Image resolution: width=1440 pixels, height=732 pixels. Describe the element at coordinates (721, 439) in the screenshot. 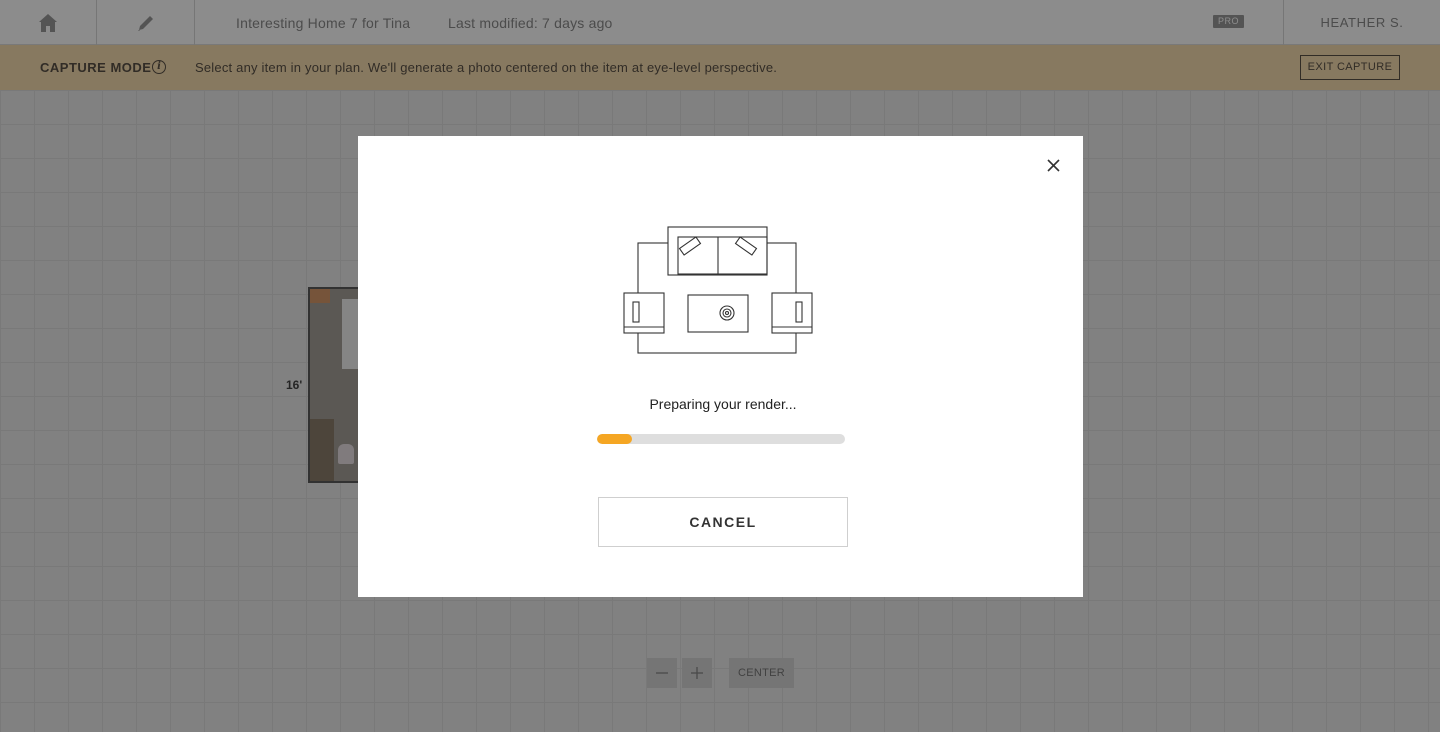

I see `render-progress-bar` at that location.